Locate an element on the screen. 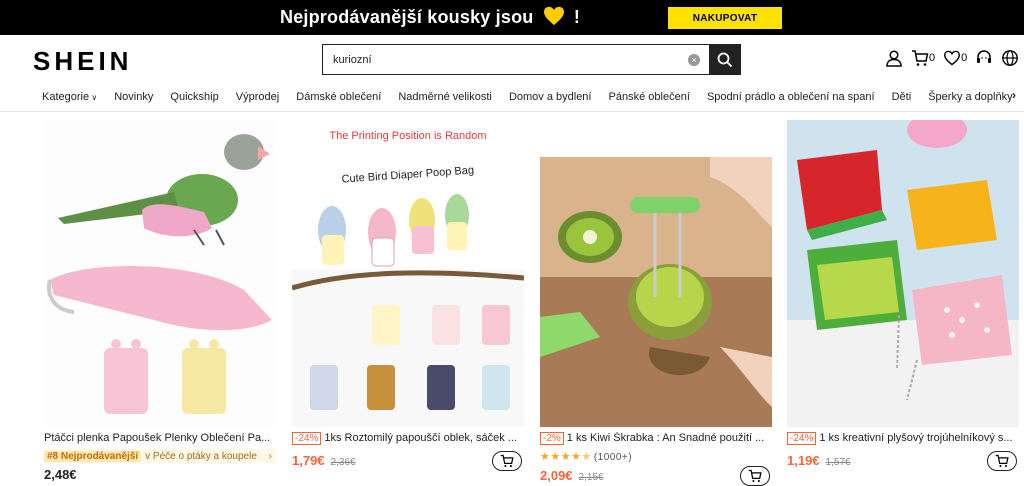 This screenshot has height=486, width=1024. heart-outline-icon is located at coordinates (952, 58).